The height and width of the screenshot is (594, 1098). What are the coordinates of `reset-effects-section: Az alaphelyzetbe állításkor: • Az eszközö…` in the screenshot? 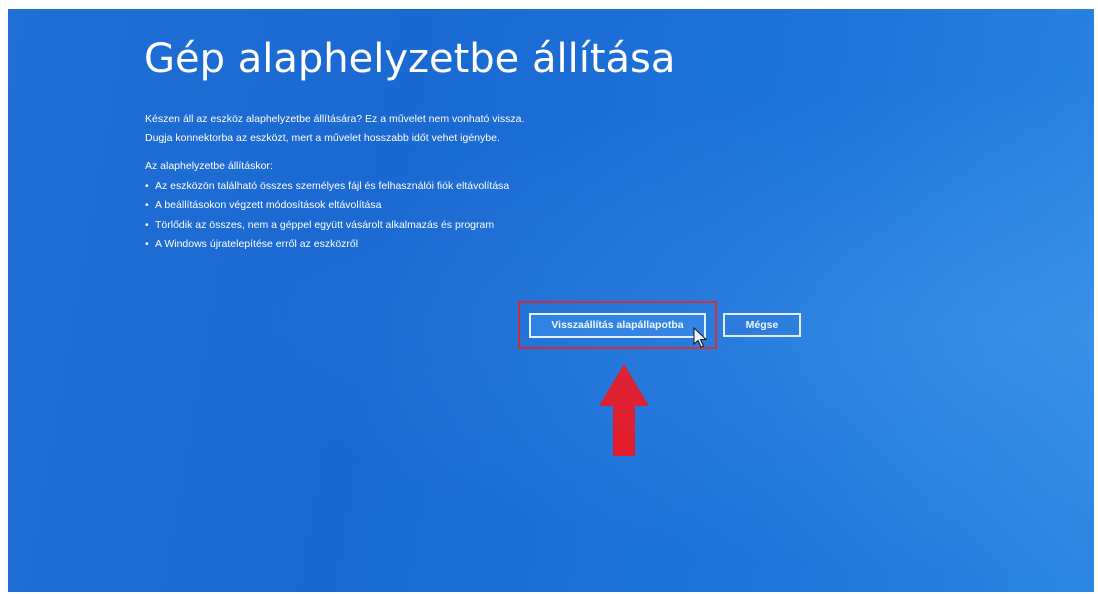 It's located at (327, 206).